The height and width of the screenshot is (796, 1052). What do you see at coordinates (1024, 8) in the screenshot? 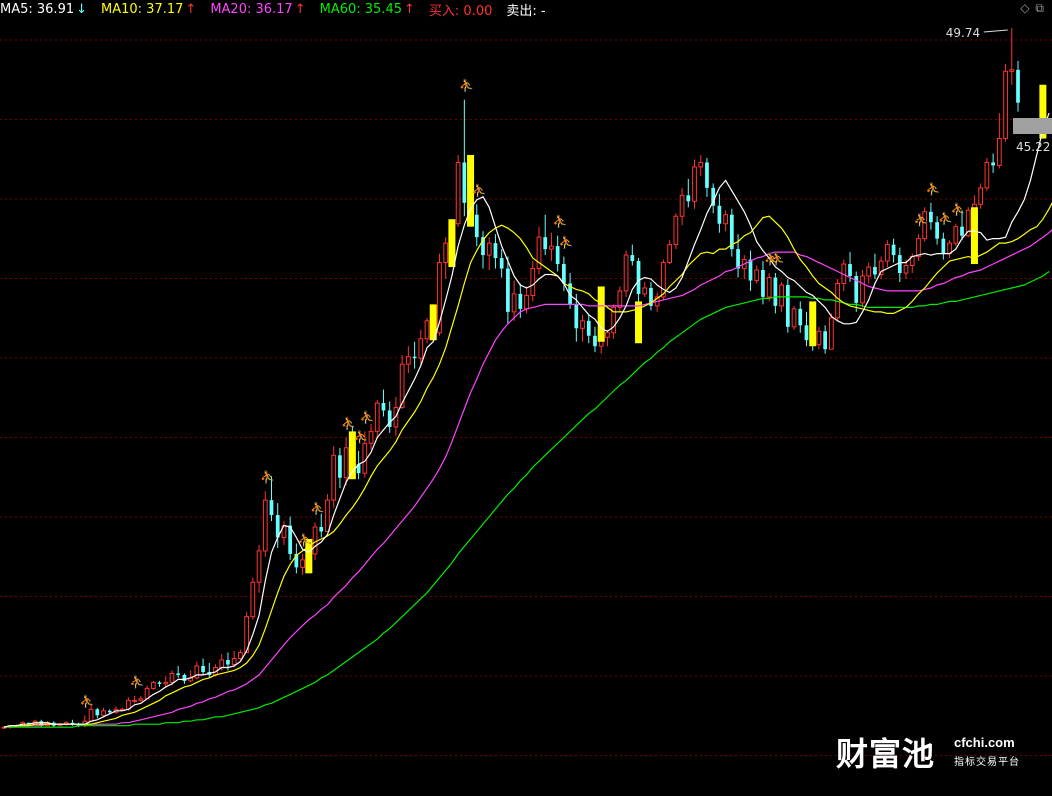
I see `diamond-icon: ◇` at bounding box center [1024, 8].